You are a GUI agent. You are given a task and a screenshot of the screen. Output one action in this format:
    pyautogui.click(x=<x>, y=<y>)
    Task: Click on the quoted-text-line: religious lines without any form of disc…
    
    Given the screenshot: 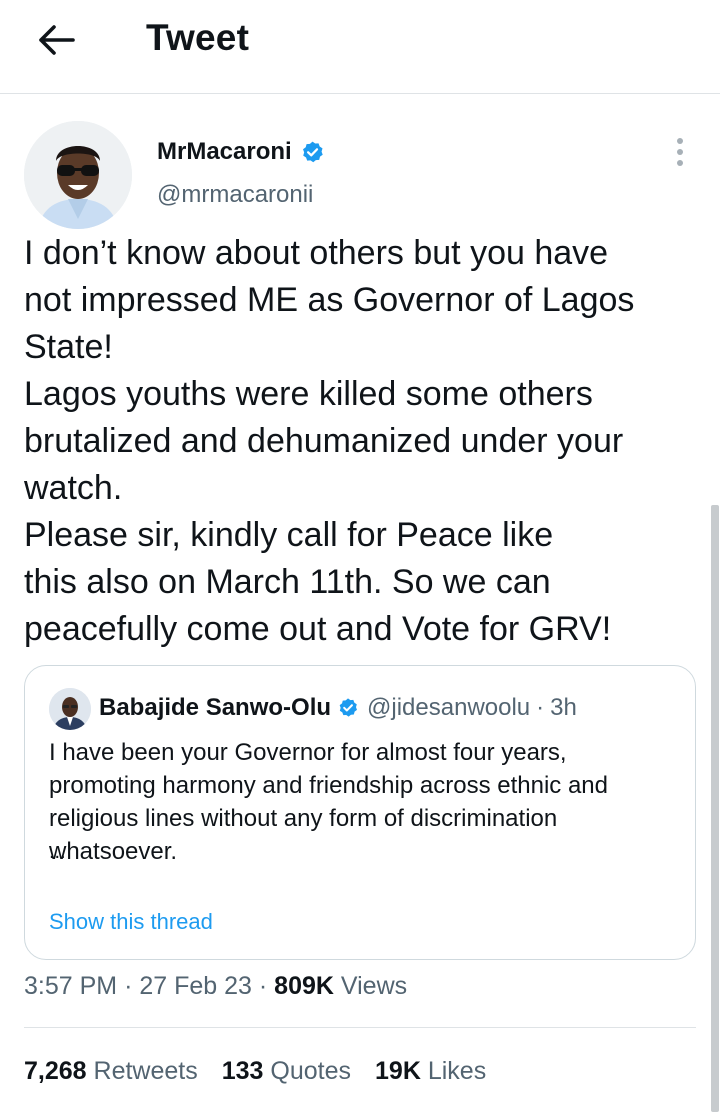 What is the action you would take?
    pyautogui.click(x=303, y=818)
    